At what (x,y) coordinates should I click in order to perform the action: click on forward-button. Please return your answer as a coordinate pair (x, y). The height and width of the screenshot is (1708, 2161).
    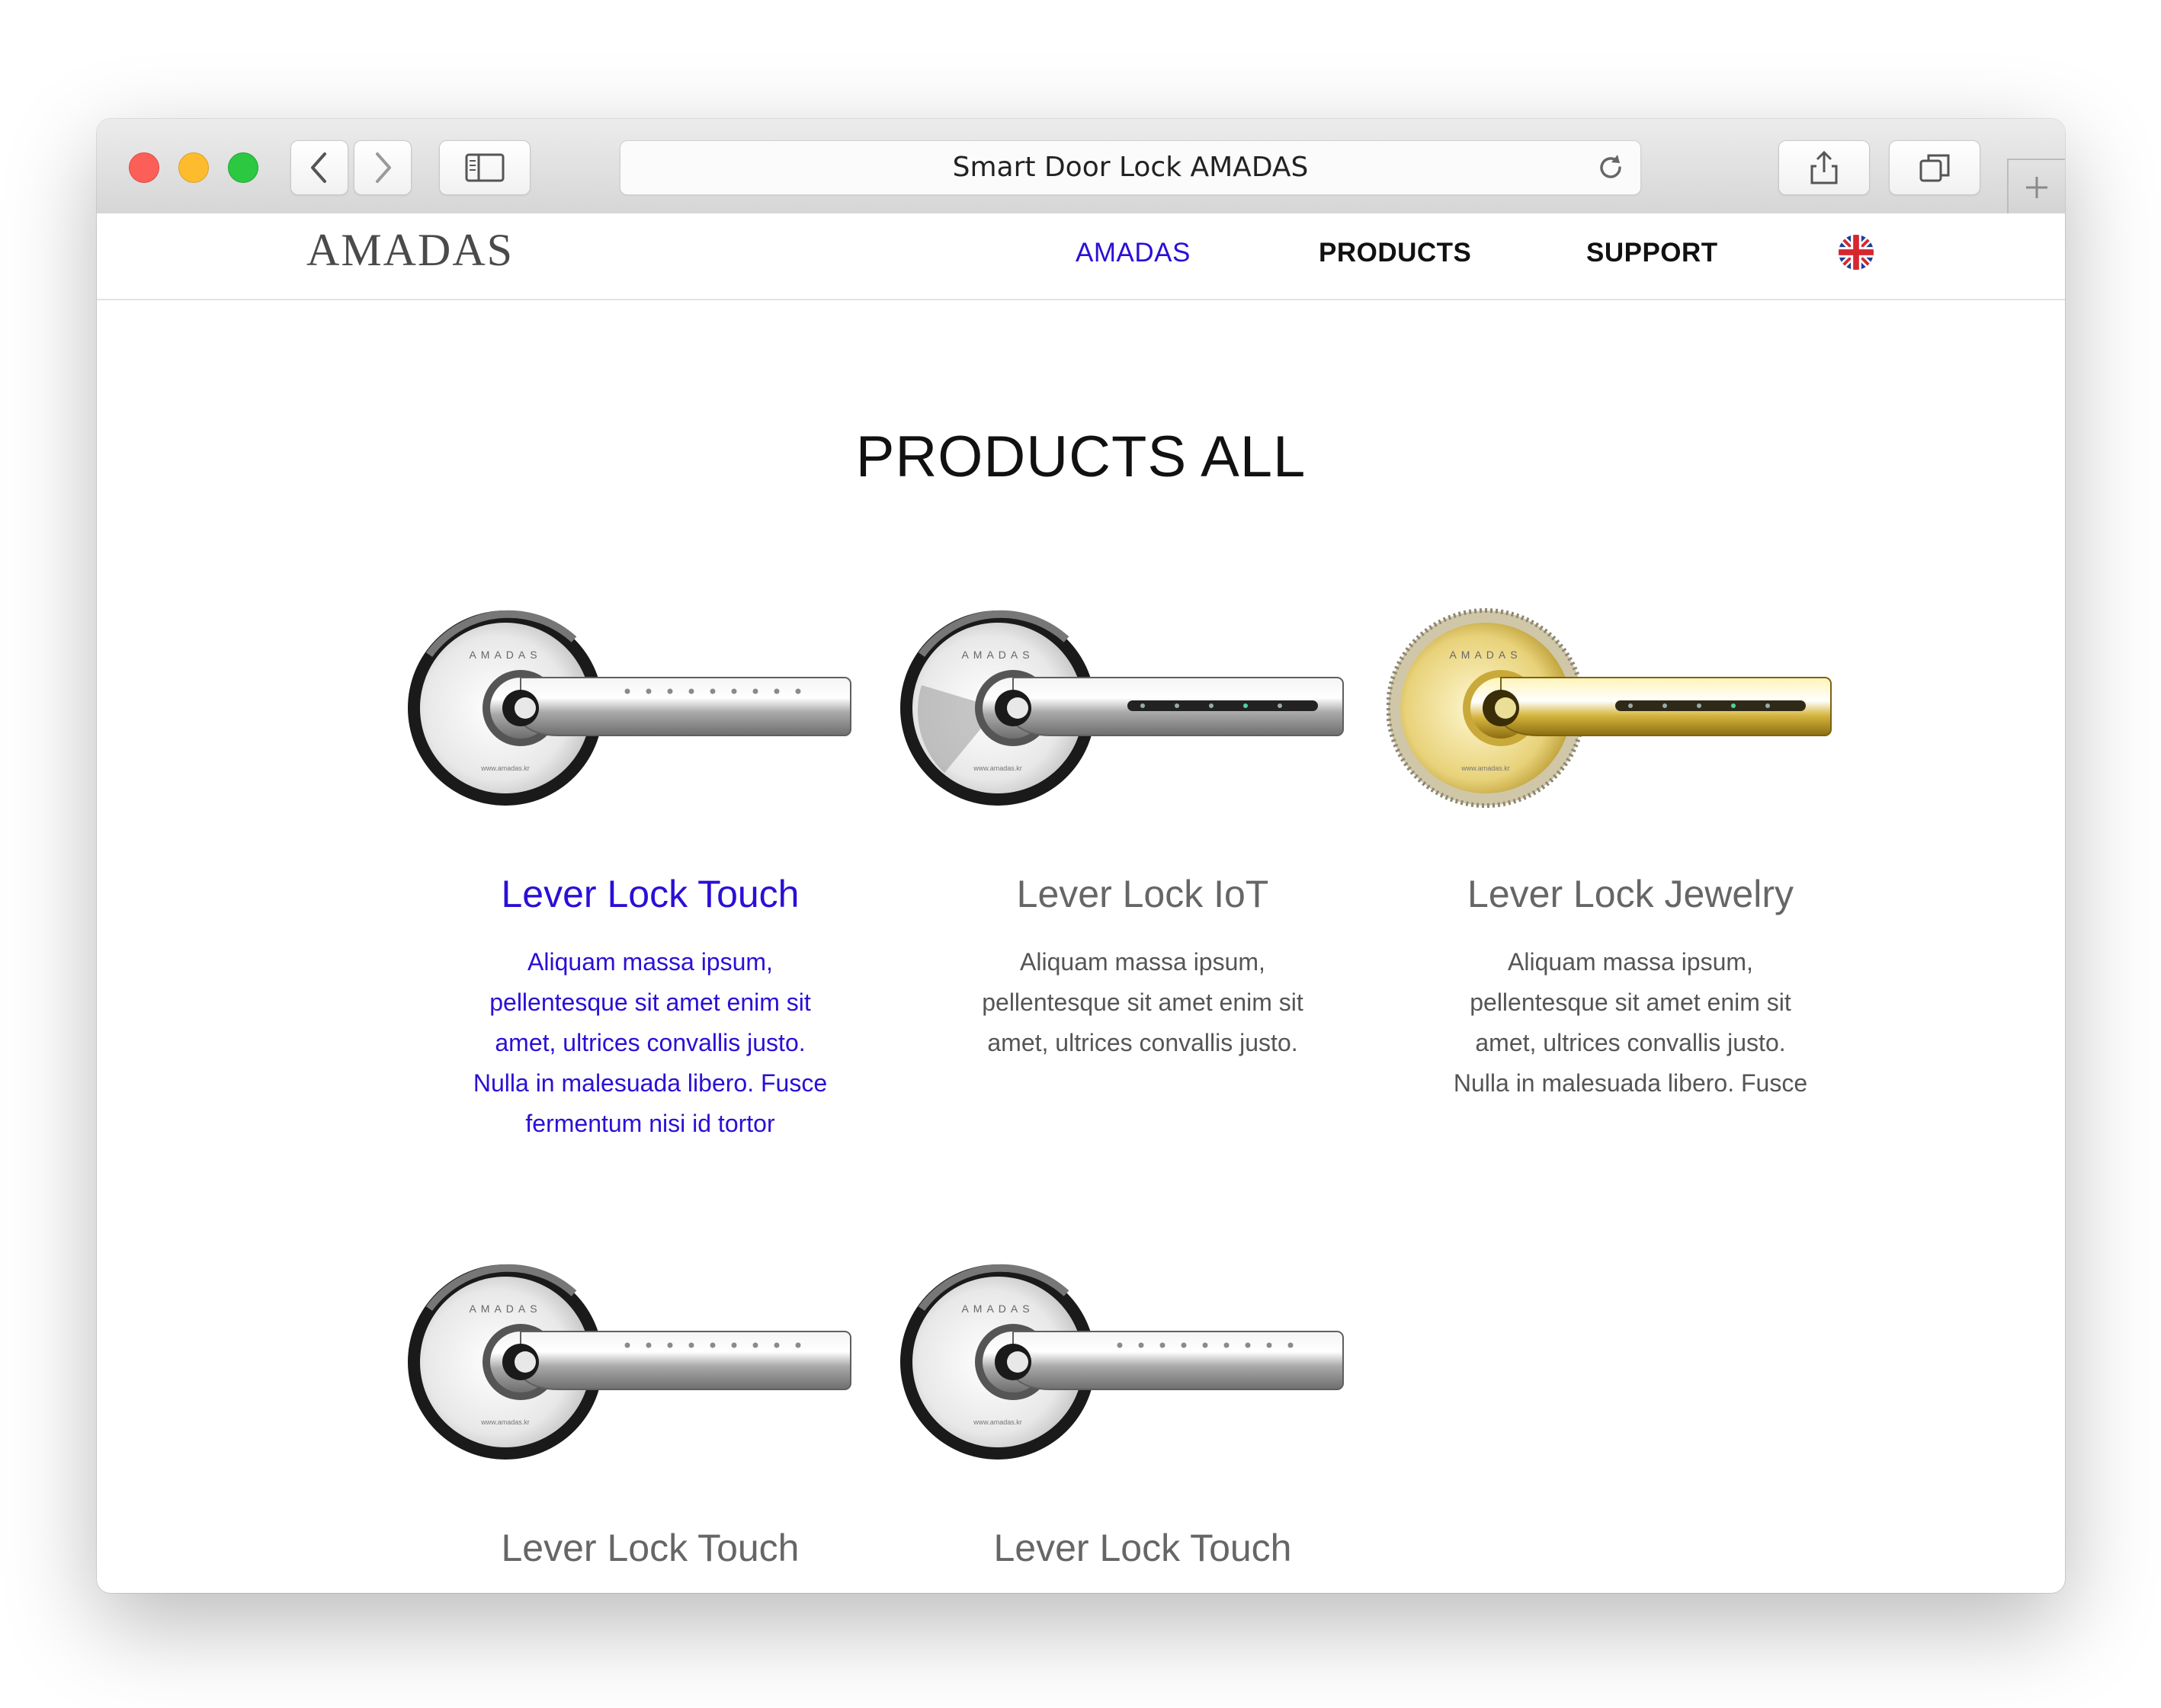
    Looking at the image, I should click on (383, 167).